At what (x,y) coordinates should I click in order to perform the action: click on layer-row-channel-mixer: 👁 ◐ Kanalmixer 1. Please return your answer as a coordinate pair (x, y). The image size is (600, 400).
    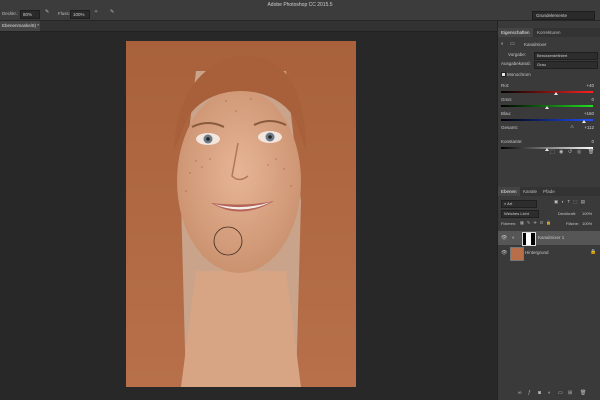
    Looking at the image, I should click on (549, 238).